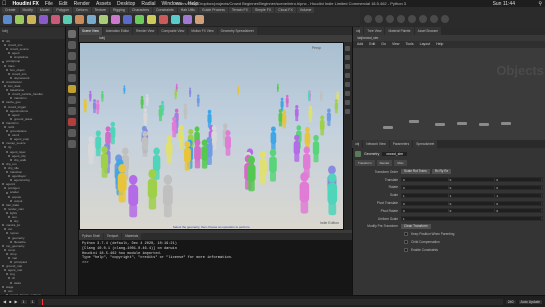  Describe the element at coordinates (49, 4) in the screenshot. I see `menu-file: File` at that location.